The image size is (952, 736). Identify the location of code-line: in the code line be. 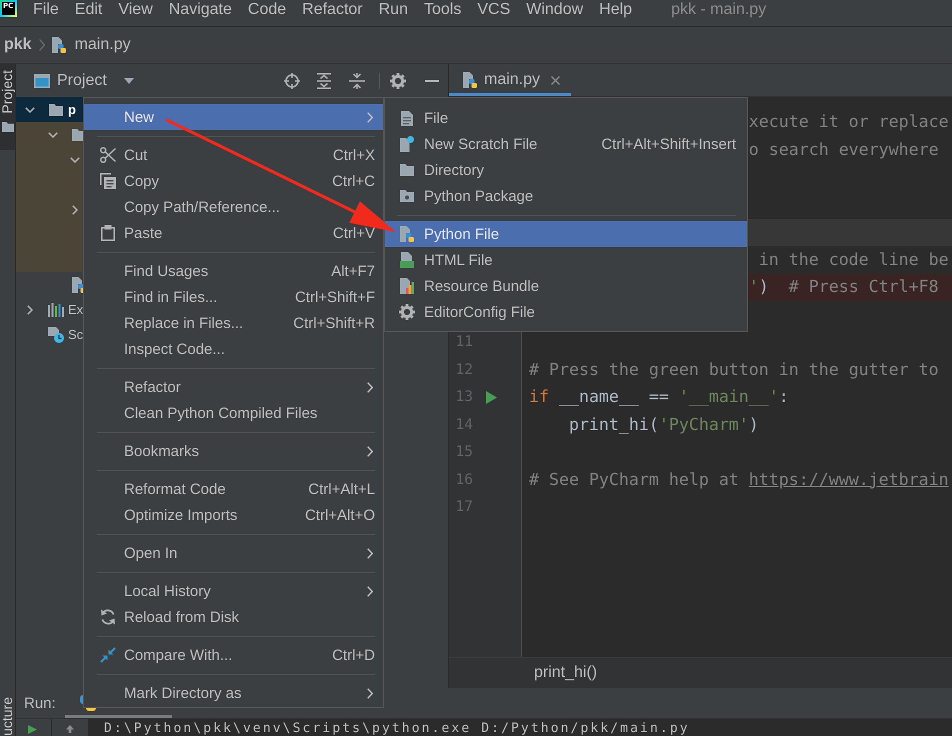
(853, 260).